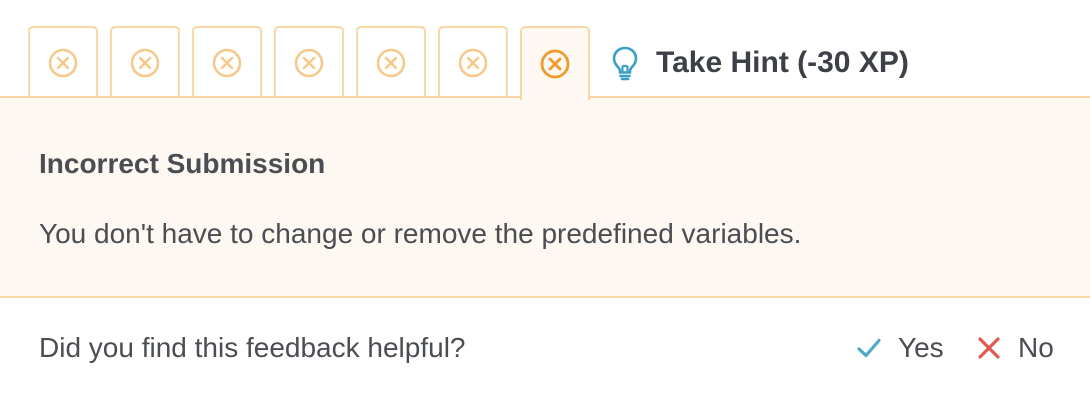  I want to click on yes-button: Yes, so click(900, 348).